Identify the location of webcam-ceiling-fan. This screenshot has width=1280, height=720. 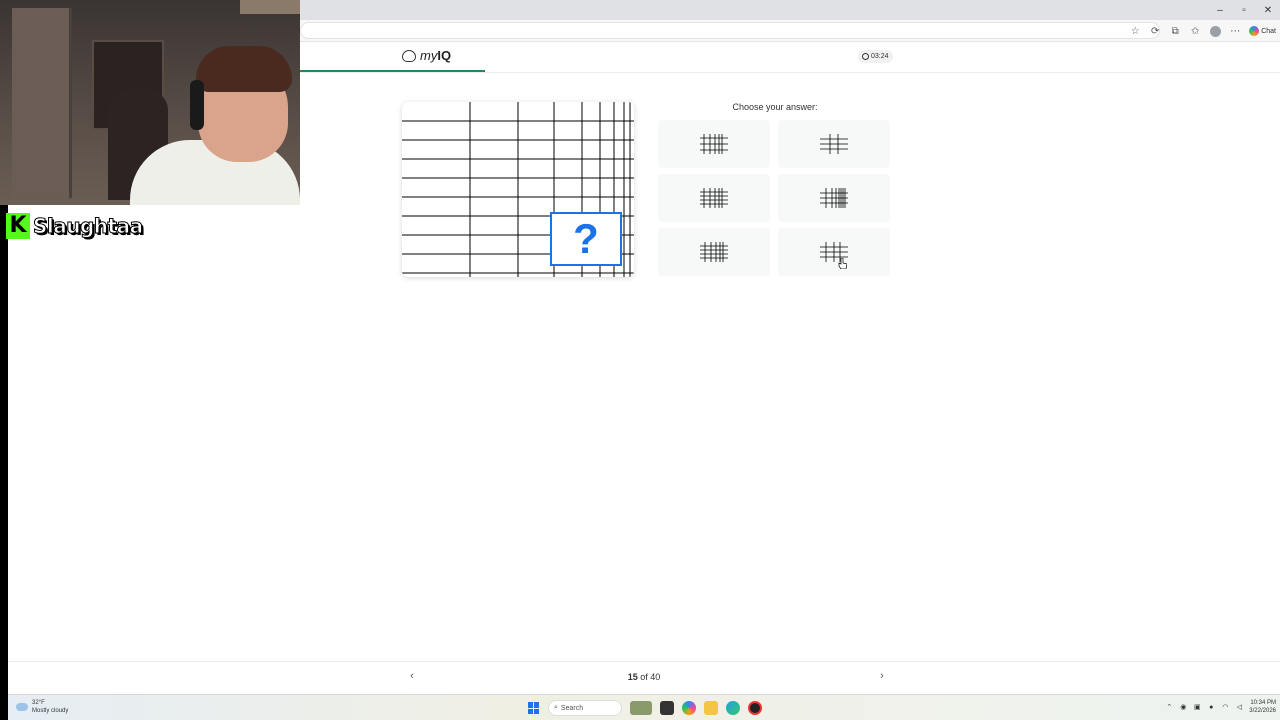
(270, 7).